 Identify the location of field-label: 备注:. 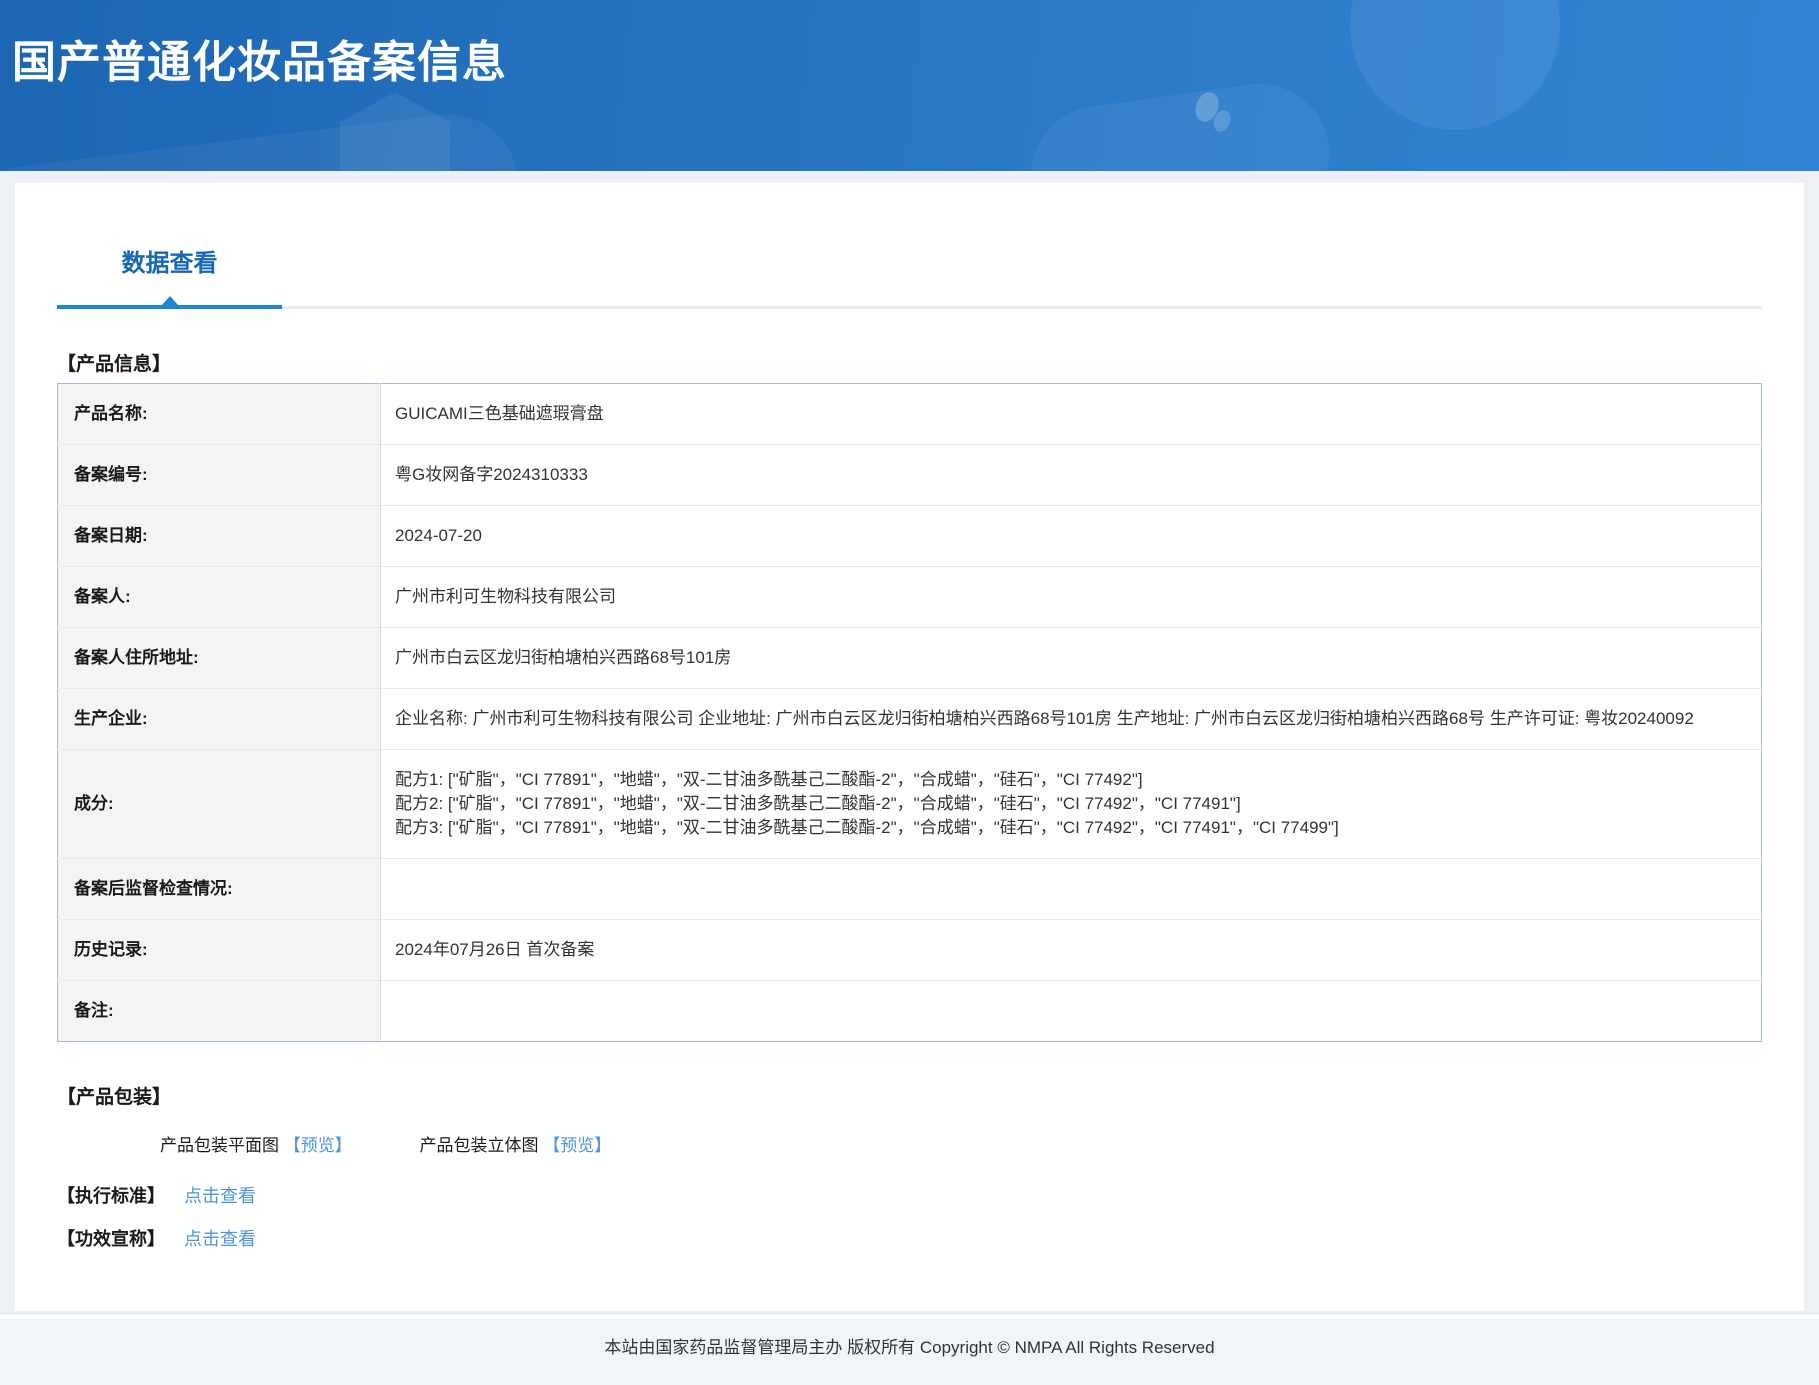
(219, 1011).